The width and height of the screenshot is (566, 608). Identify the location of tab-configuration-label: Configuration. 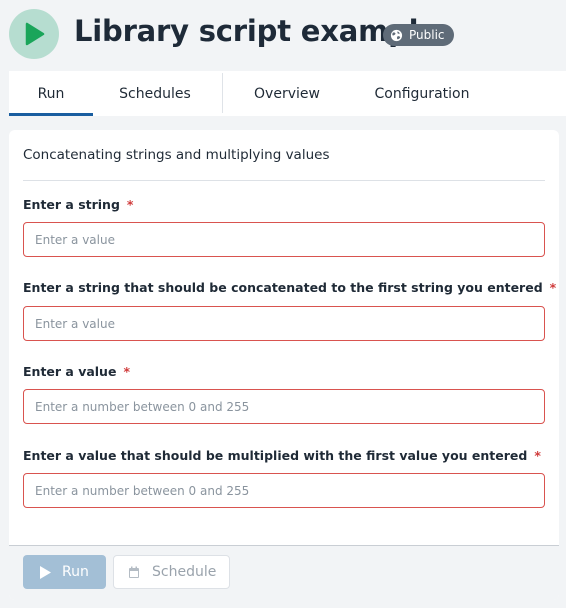
(422, 93).